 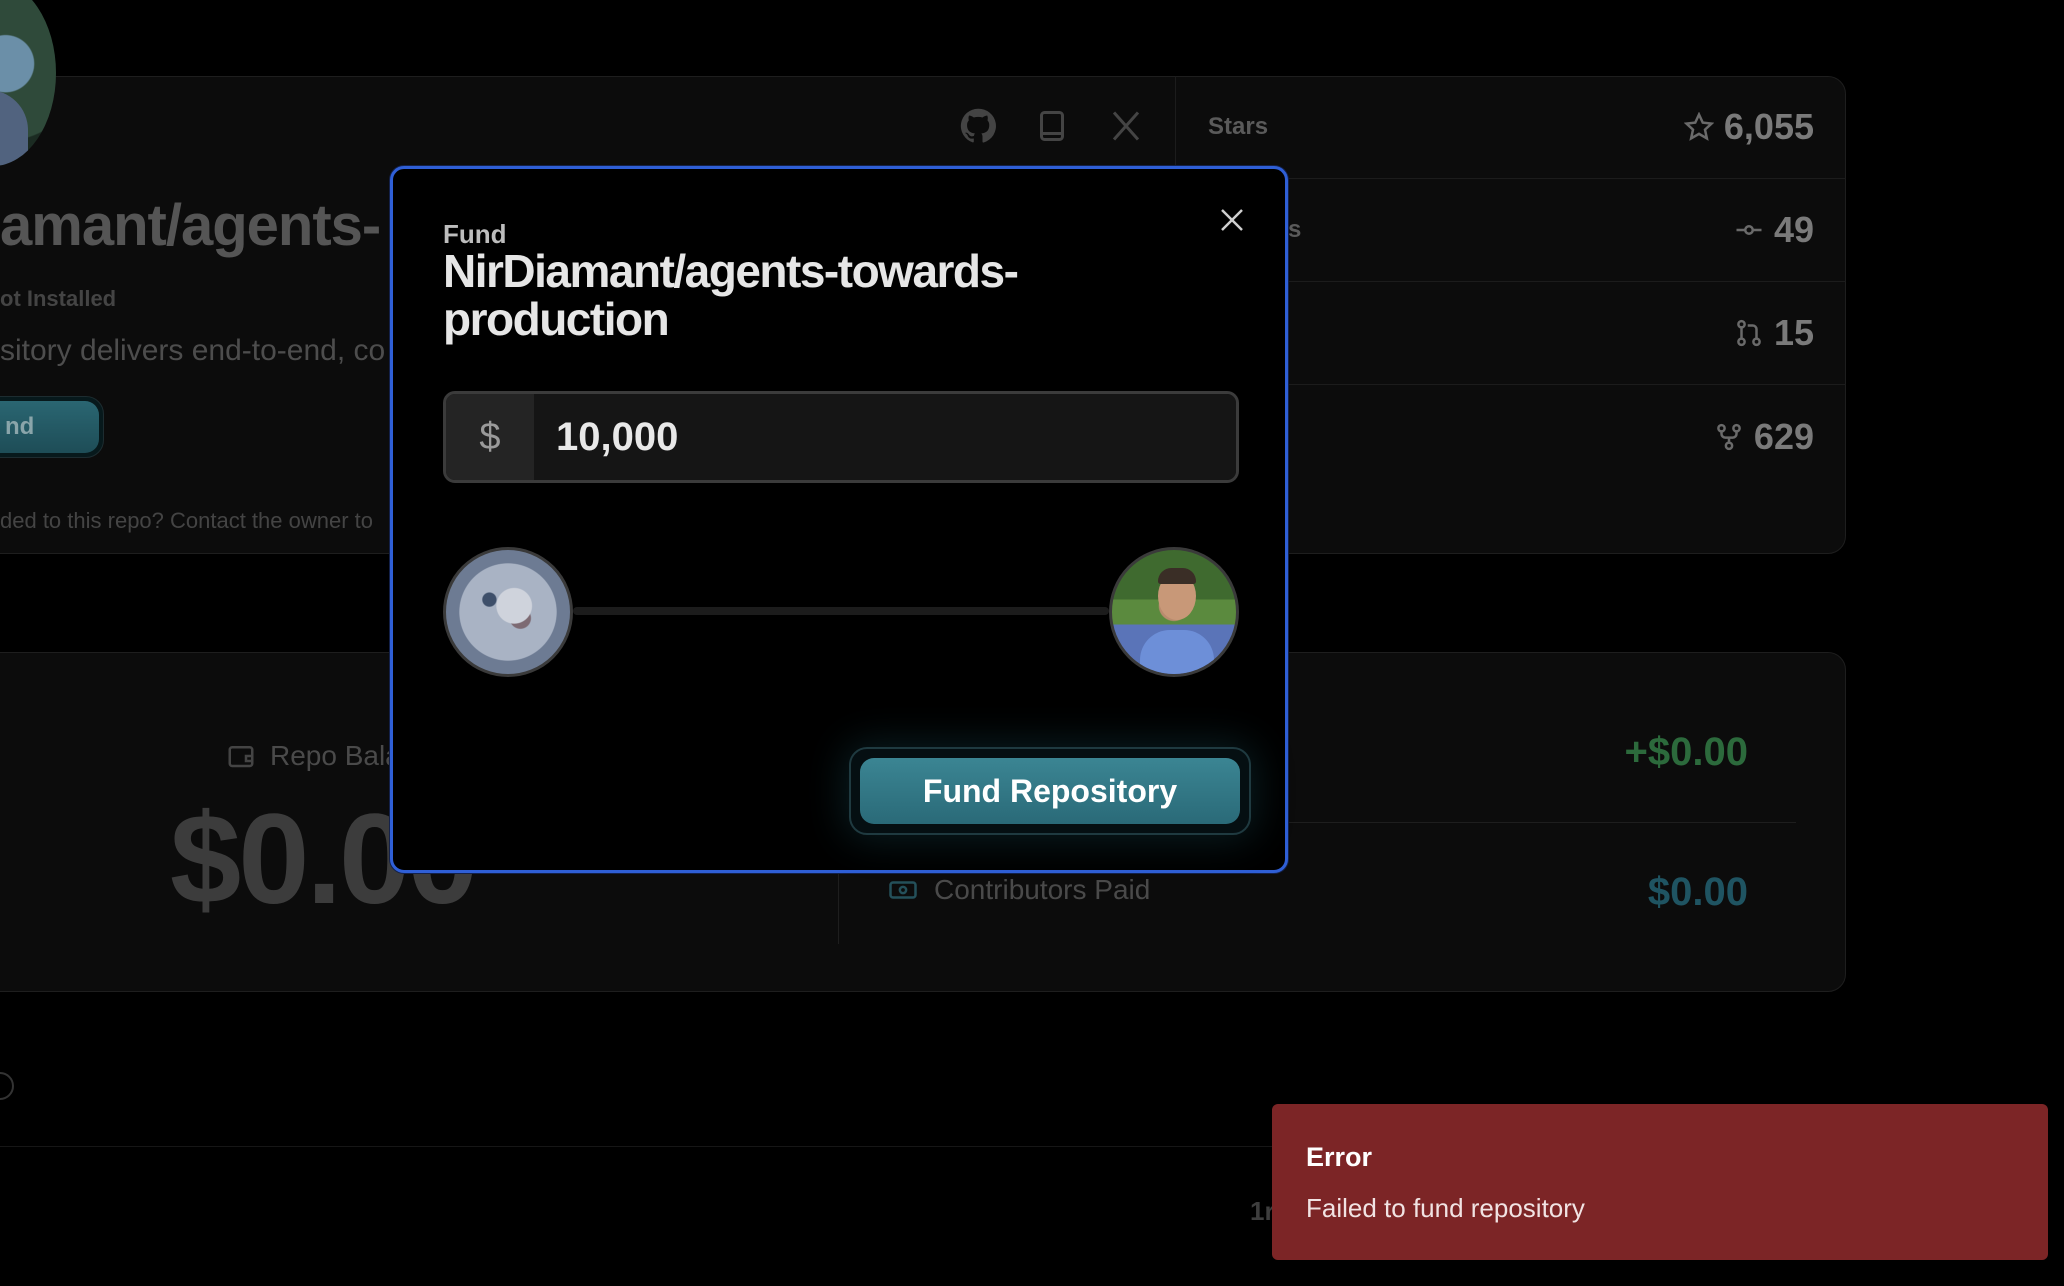 I want to click on contact-owner-text: ded to this repo? Contact the owner to, so click(x=187, y=520).